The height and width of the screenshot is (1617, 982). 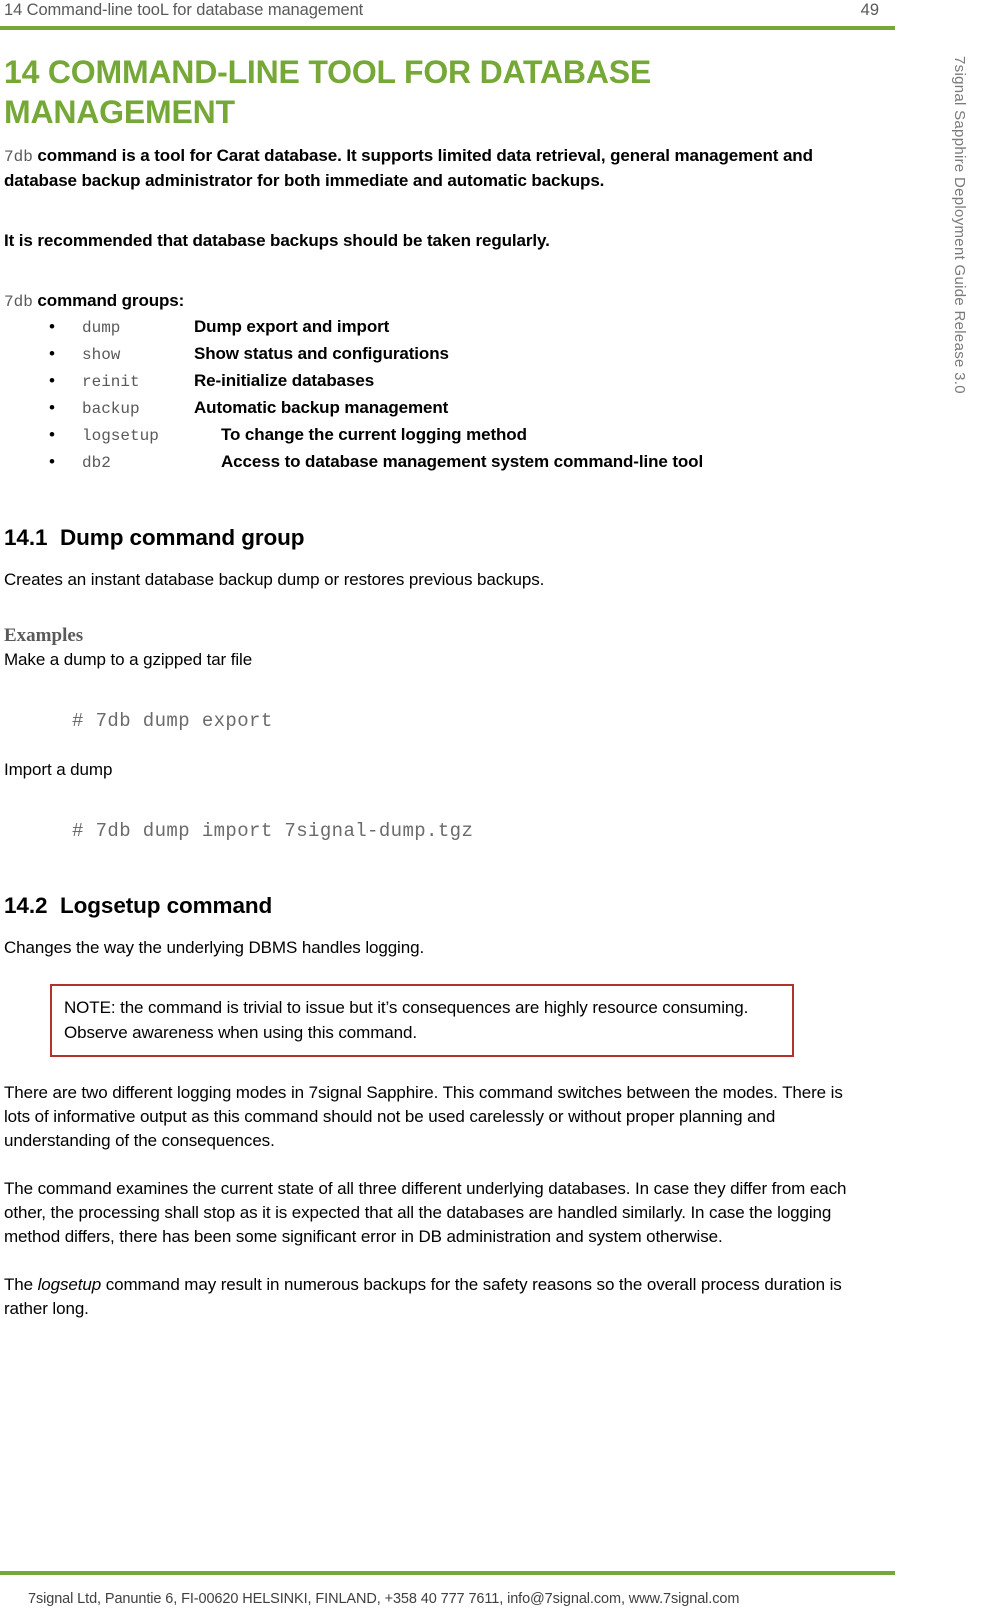 What do you see at coordinates (108, 300) in the screenshot?
I see `command-groups-intro-text: command groups:` at bounding box center [108, 300].